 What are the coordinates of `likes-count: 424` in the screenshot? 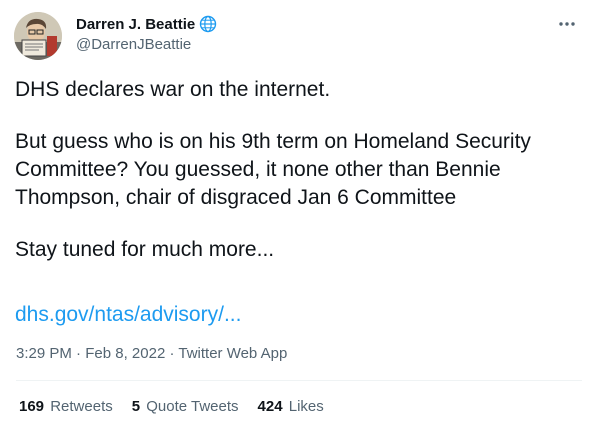 It's located at (270, 406).